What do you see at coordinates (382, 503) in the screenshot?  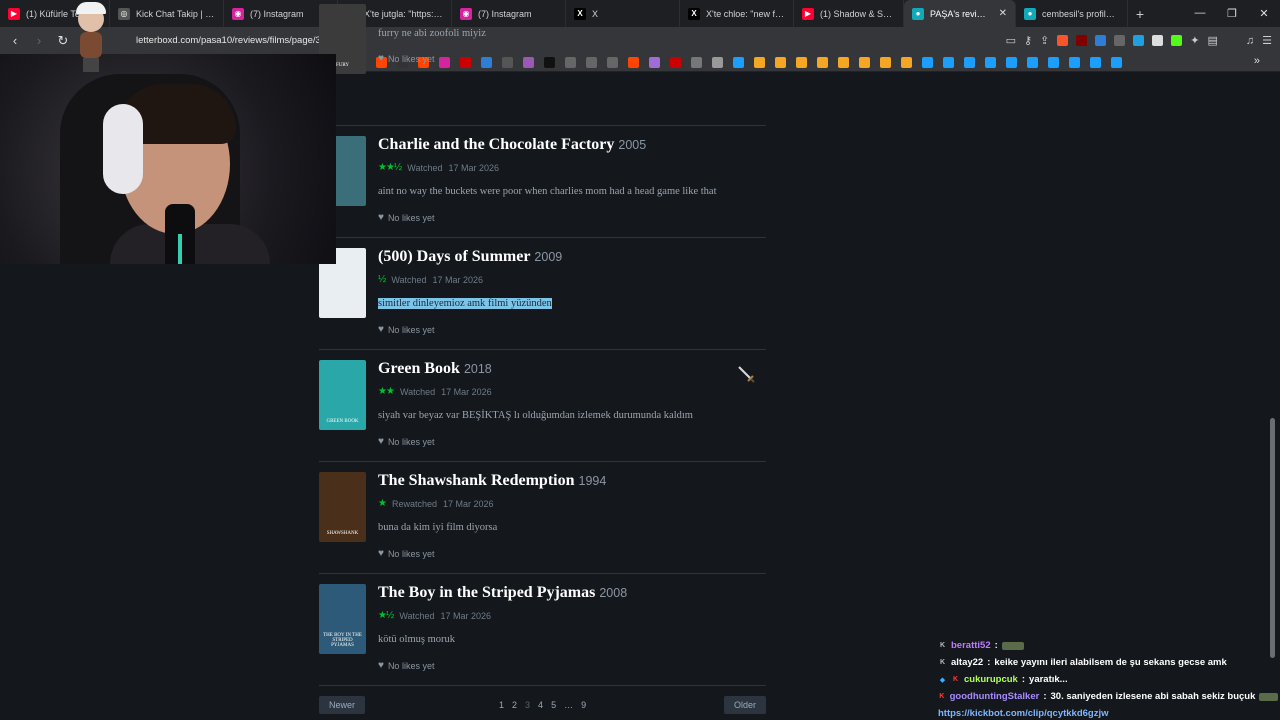 I see `star-rating: ★` at bounding box center [382, 503].